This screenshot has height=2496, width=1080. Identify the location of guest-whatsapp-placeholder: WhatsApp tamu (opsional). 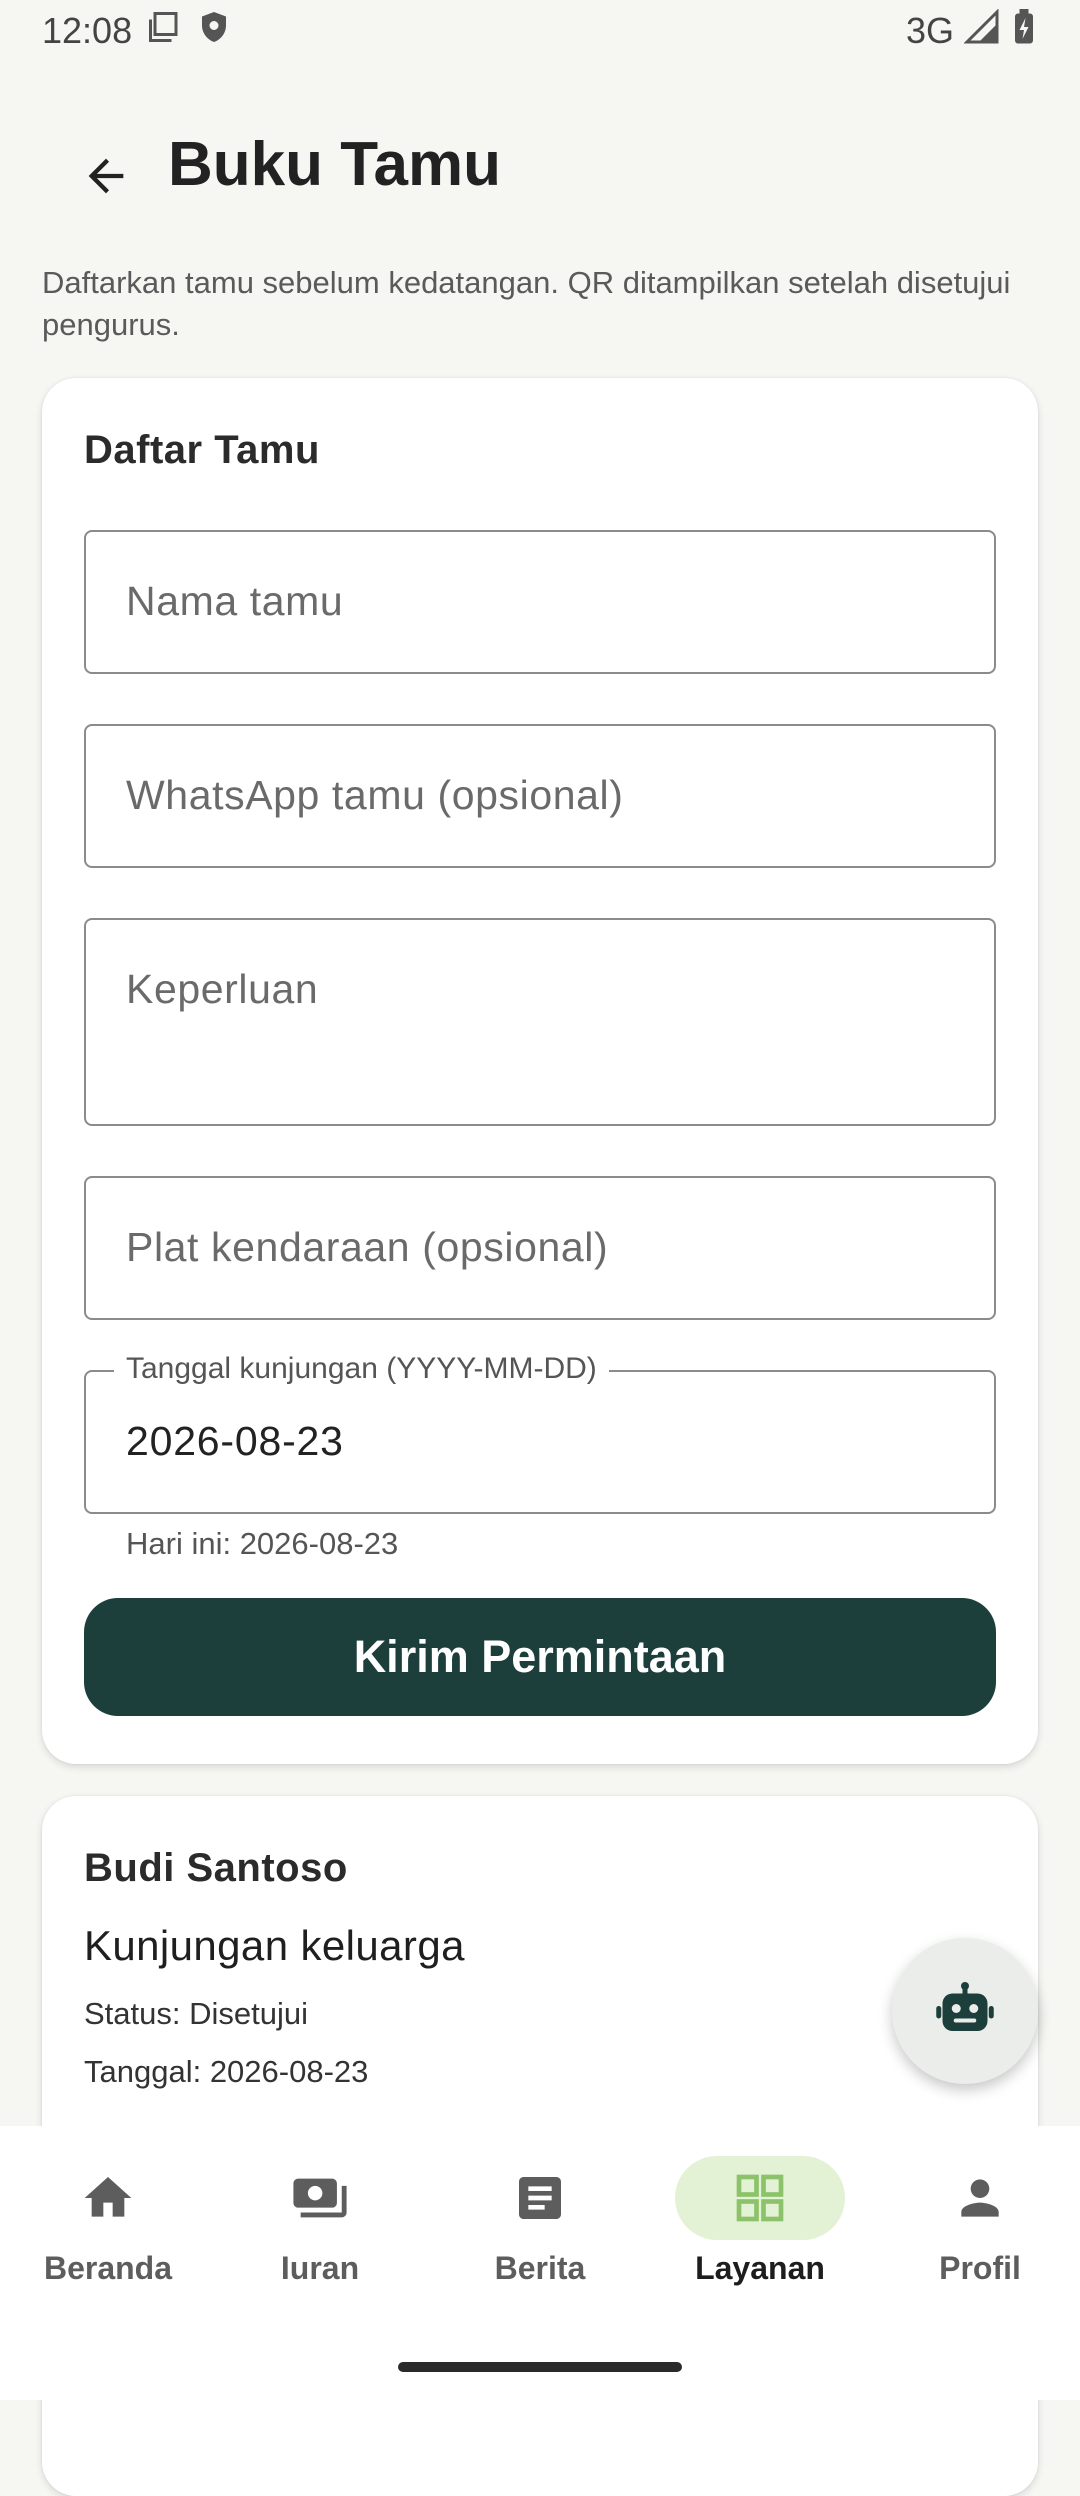
(375, 795).